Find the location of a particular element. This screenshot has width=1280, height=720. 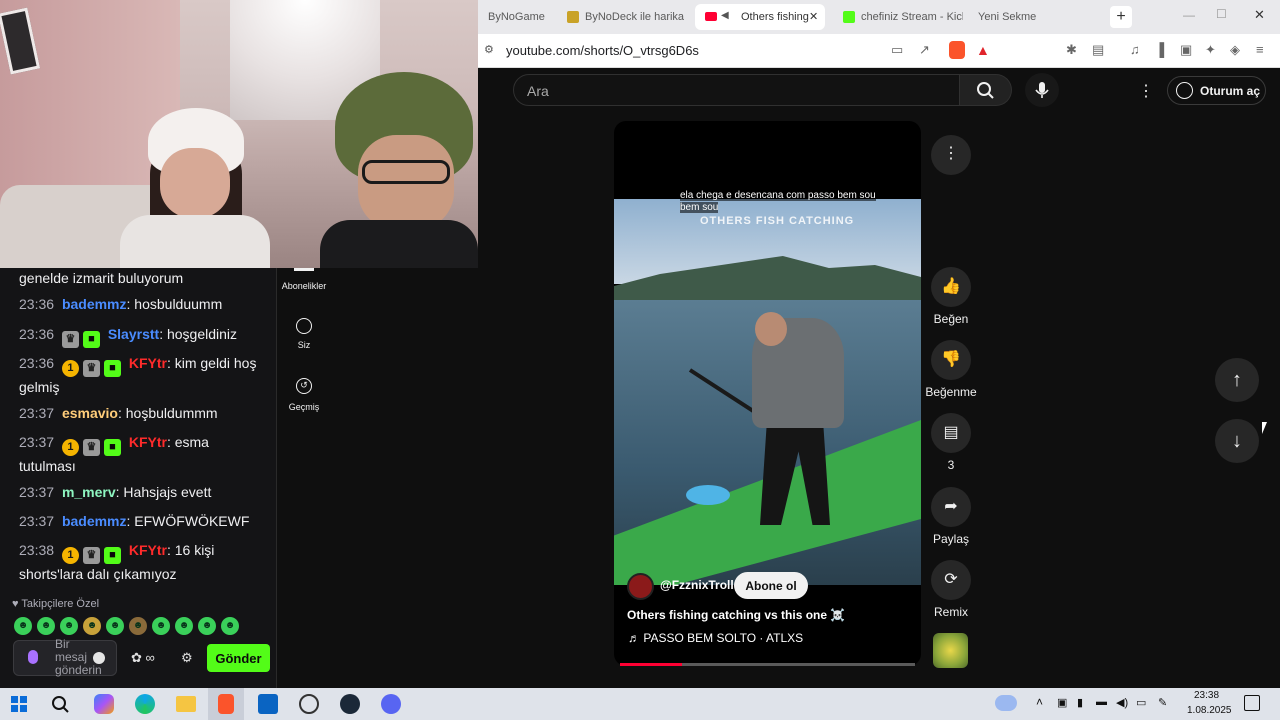

send-button: Gönder is located at coordinates (238, 658).